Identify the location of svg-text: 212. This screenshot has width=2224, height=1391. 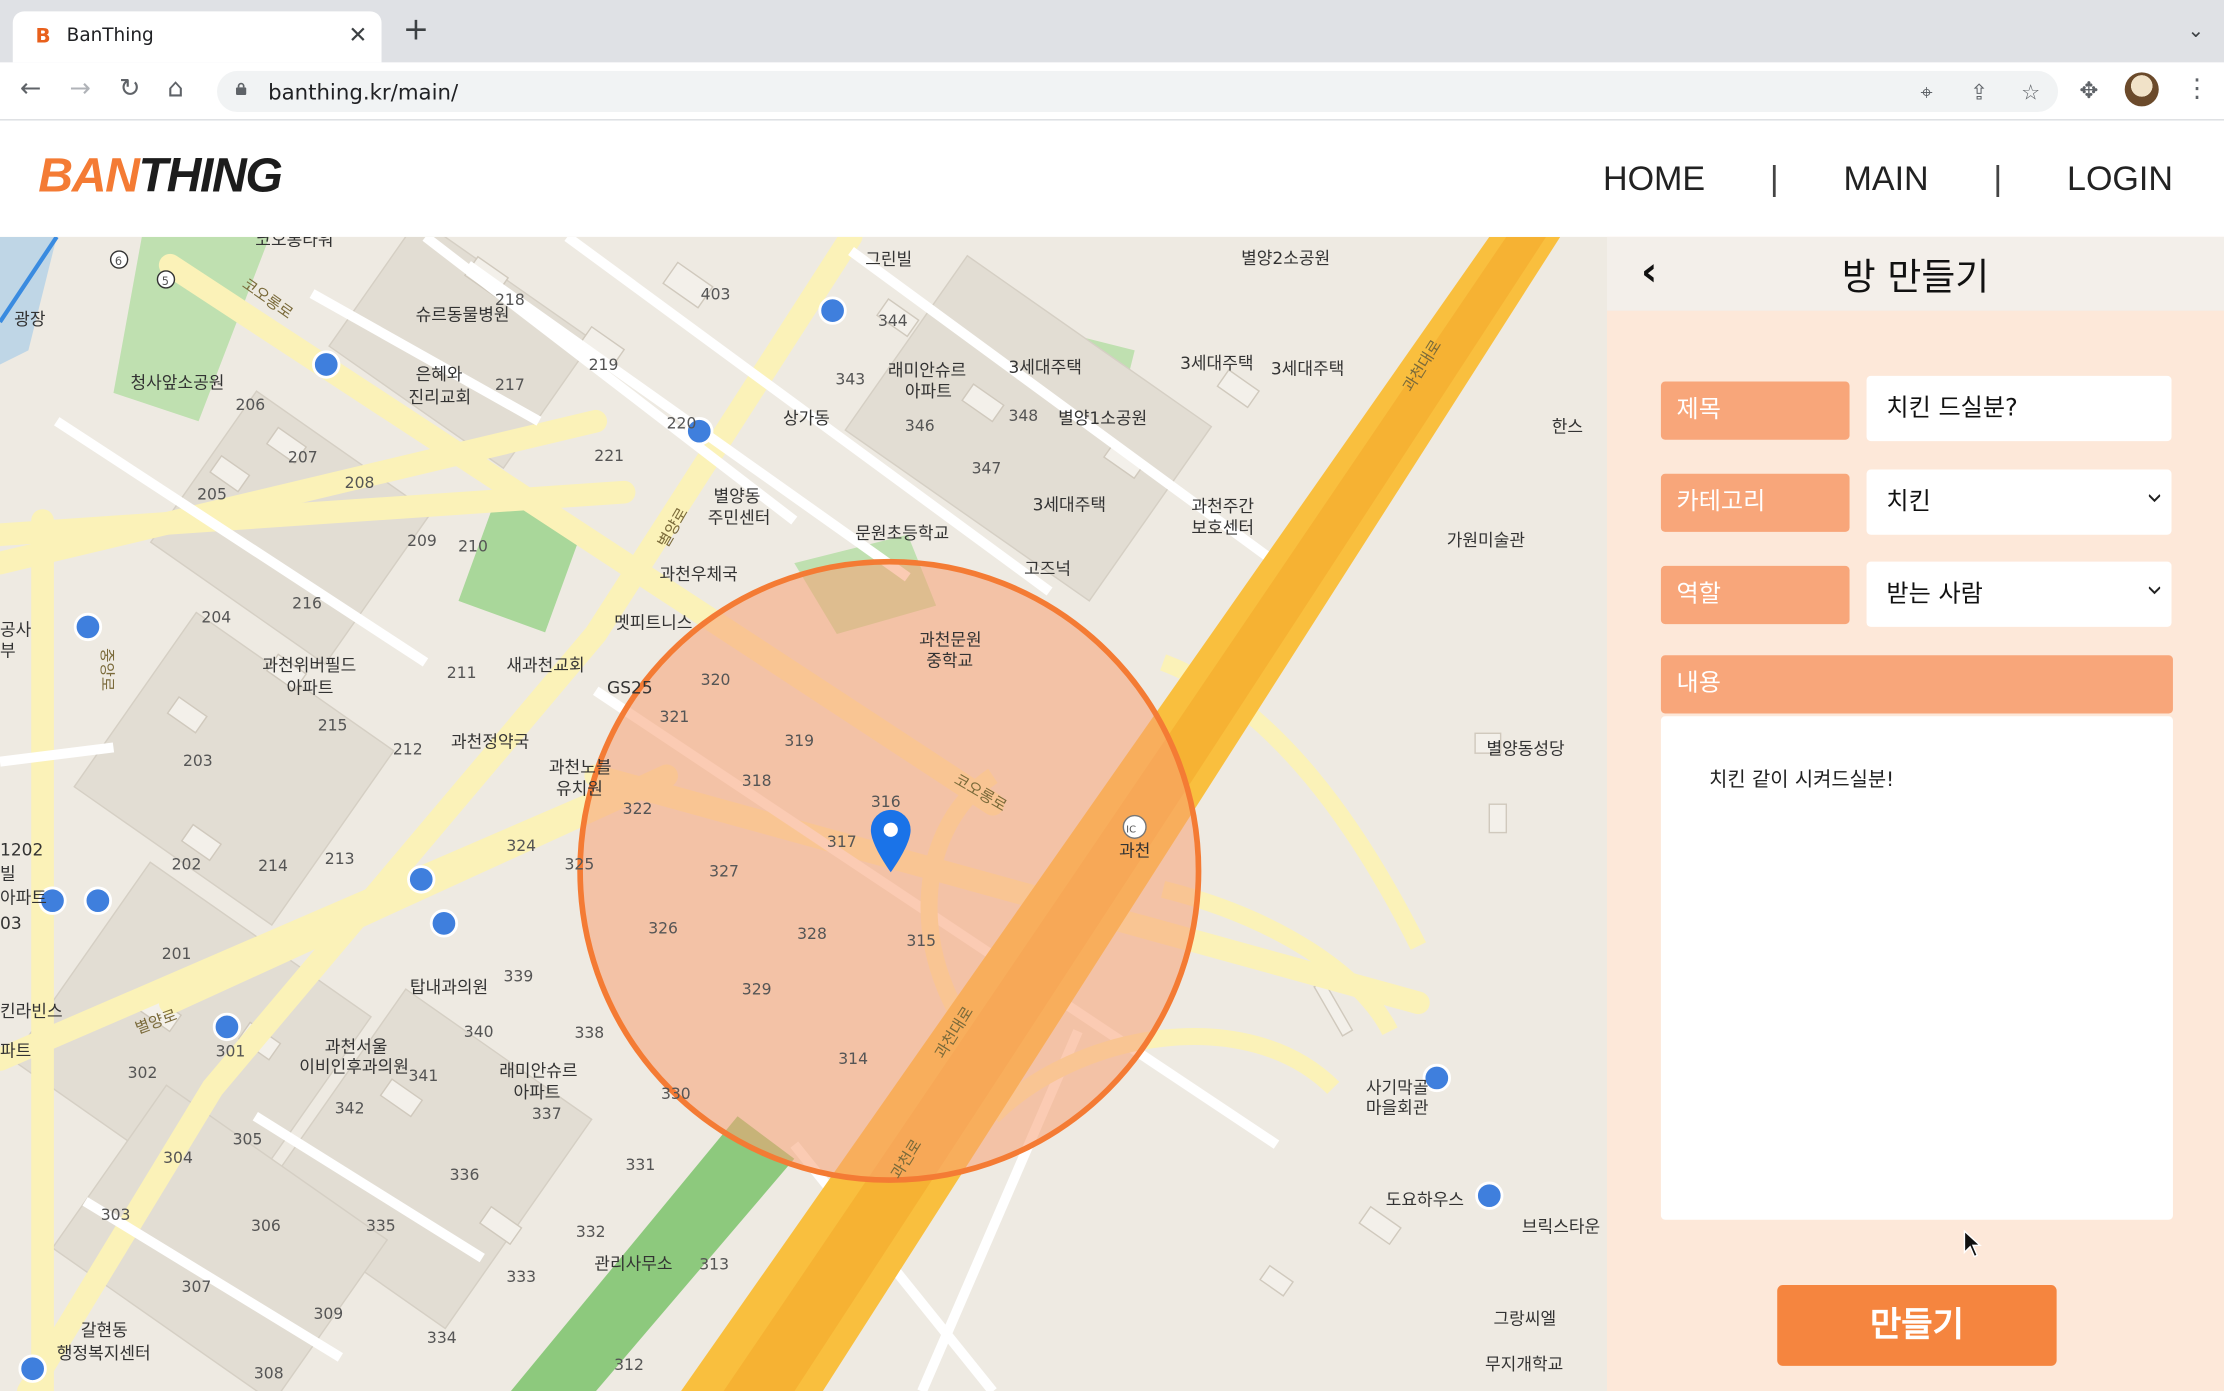
(408, 750).